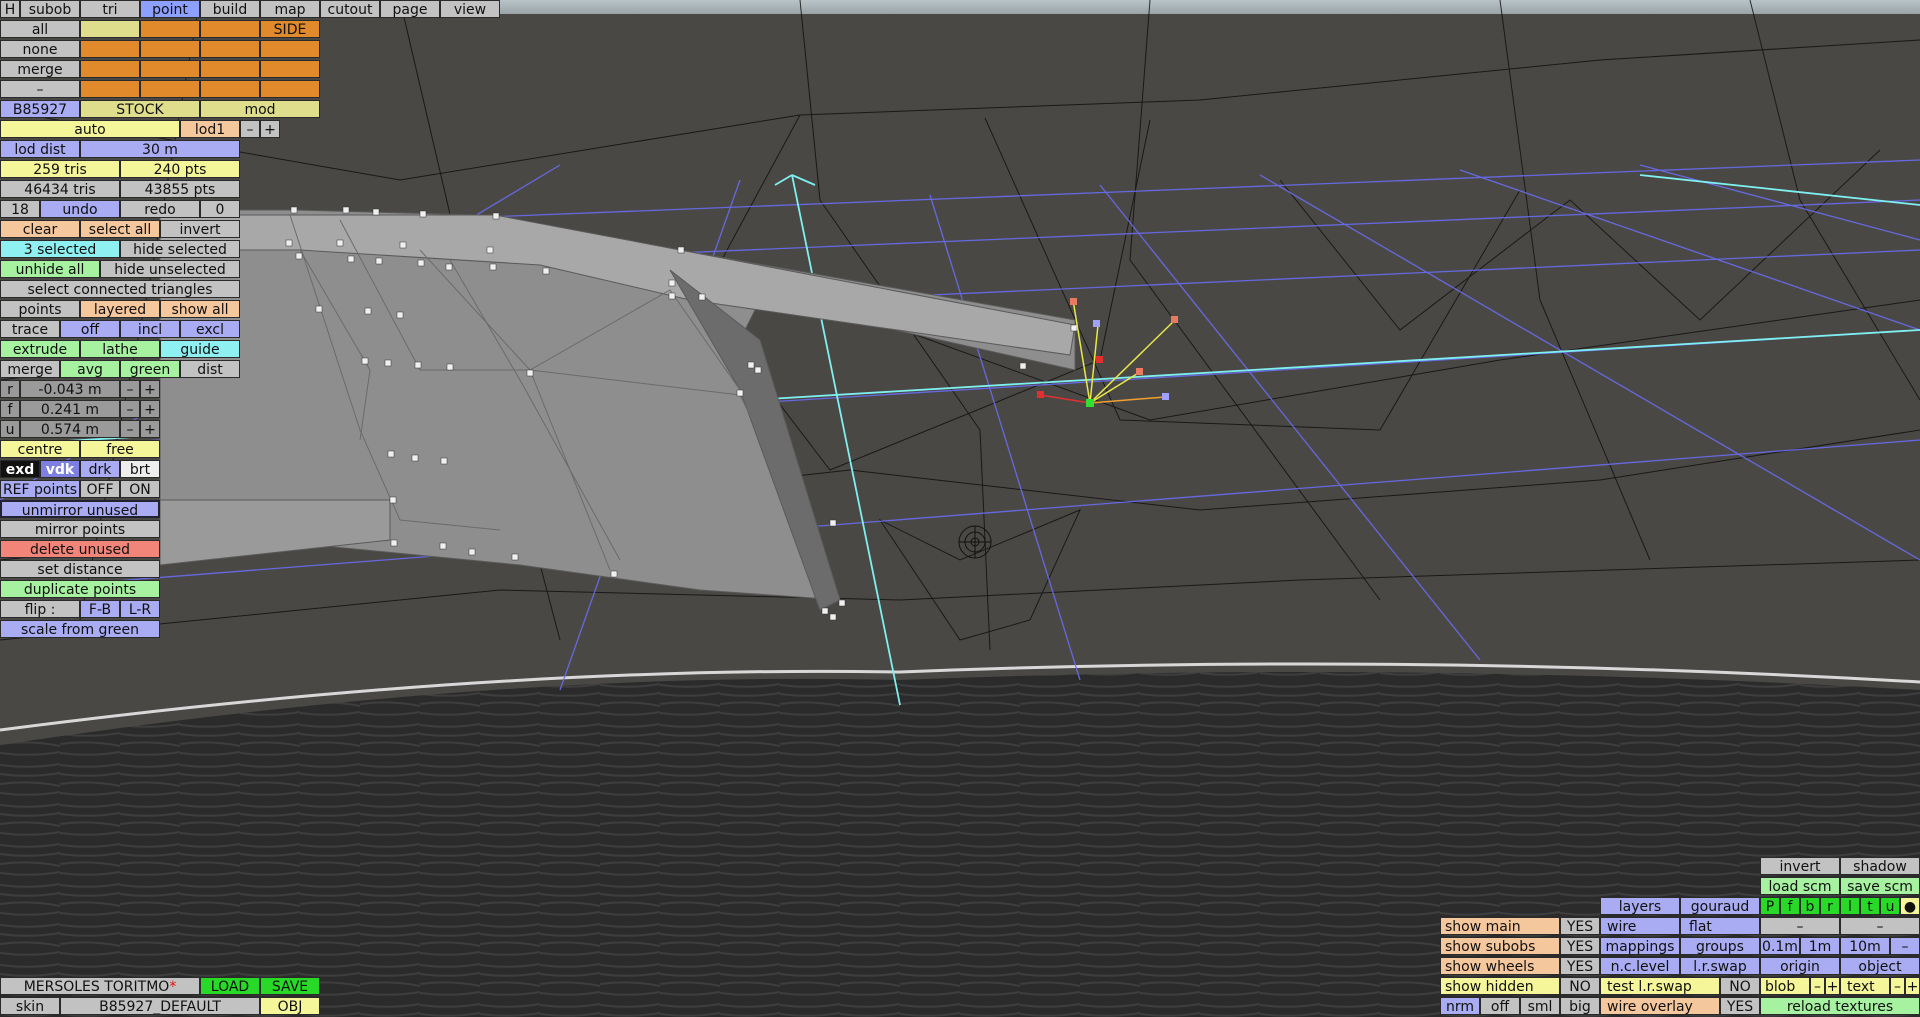 The width and height of the screenshot is (1920, 1017). Describe the element at coordinates (90, 369) in the screenshot. I see `avg-button: avg` at that location.